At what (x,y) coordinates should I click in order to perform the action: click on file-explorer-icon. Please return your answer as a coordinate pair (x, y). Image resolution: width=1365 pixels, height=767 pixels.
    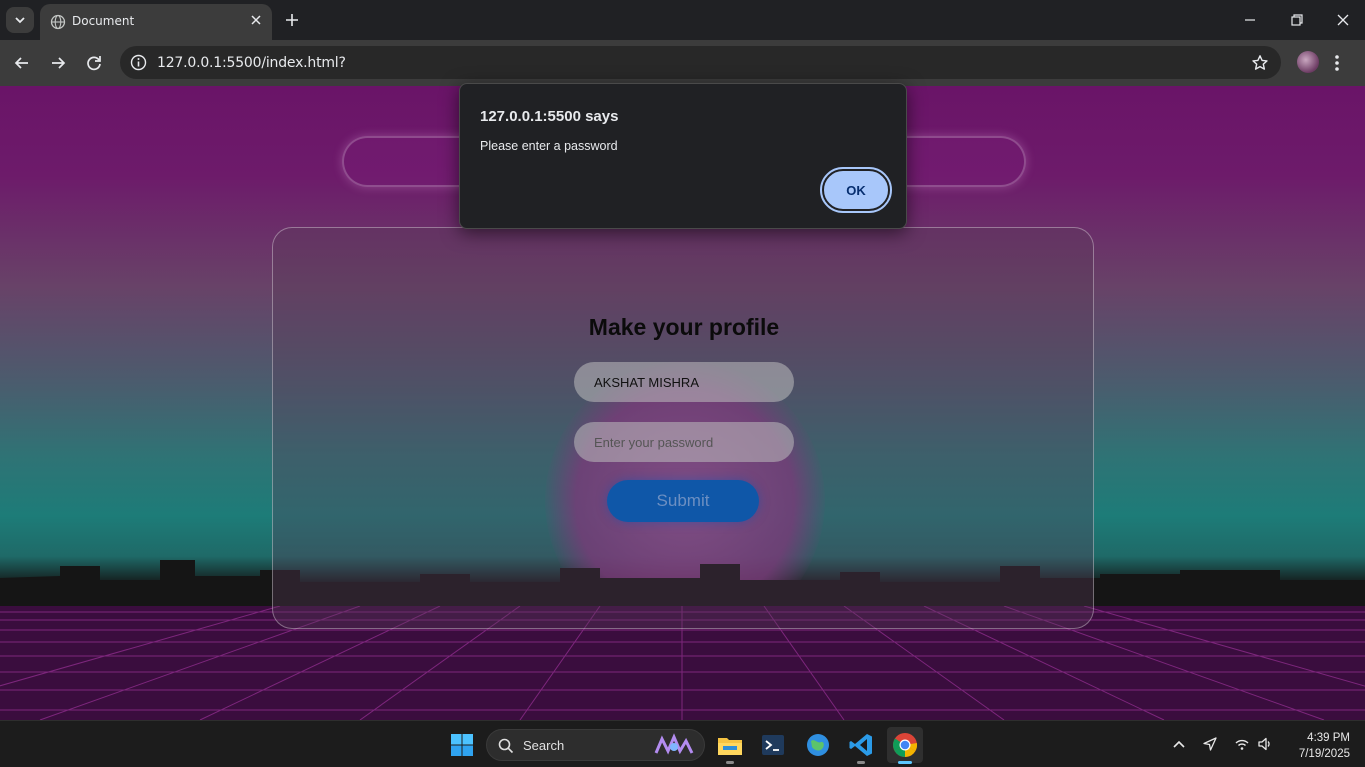
    Looking at the image, I should click on (730, 746).